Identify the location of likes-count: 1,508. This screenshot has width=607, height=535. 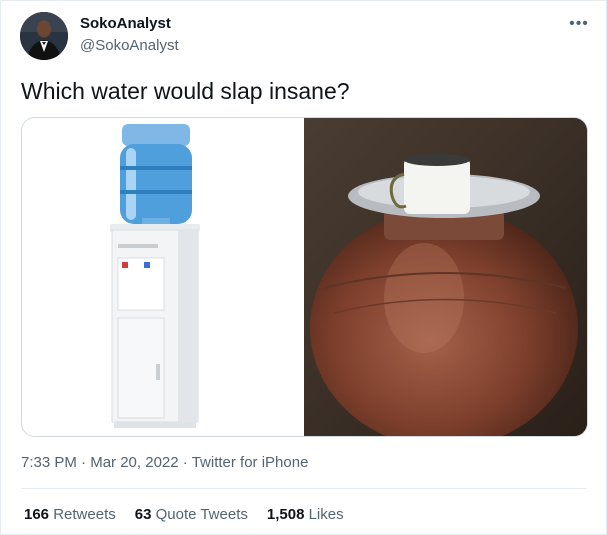
(285, 514).